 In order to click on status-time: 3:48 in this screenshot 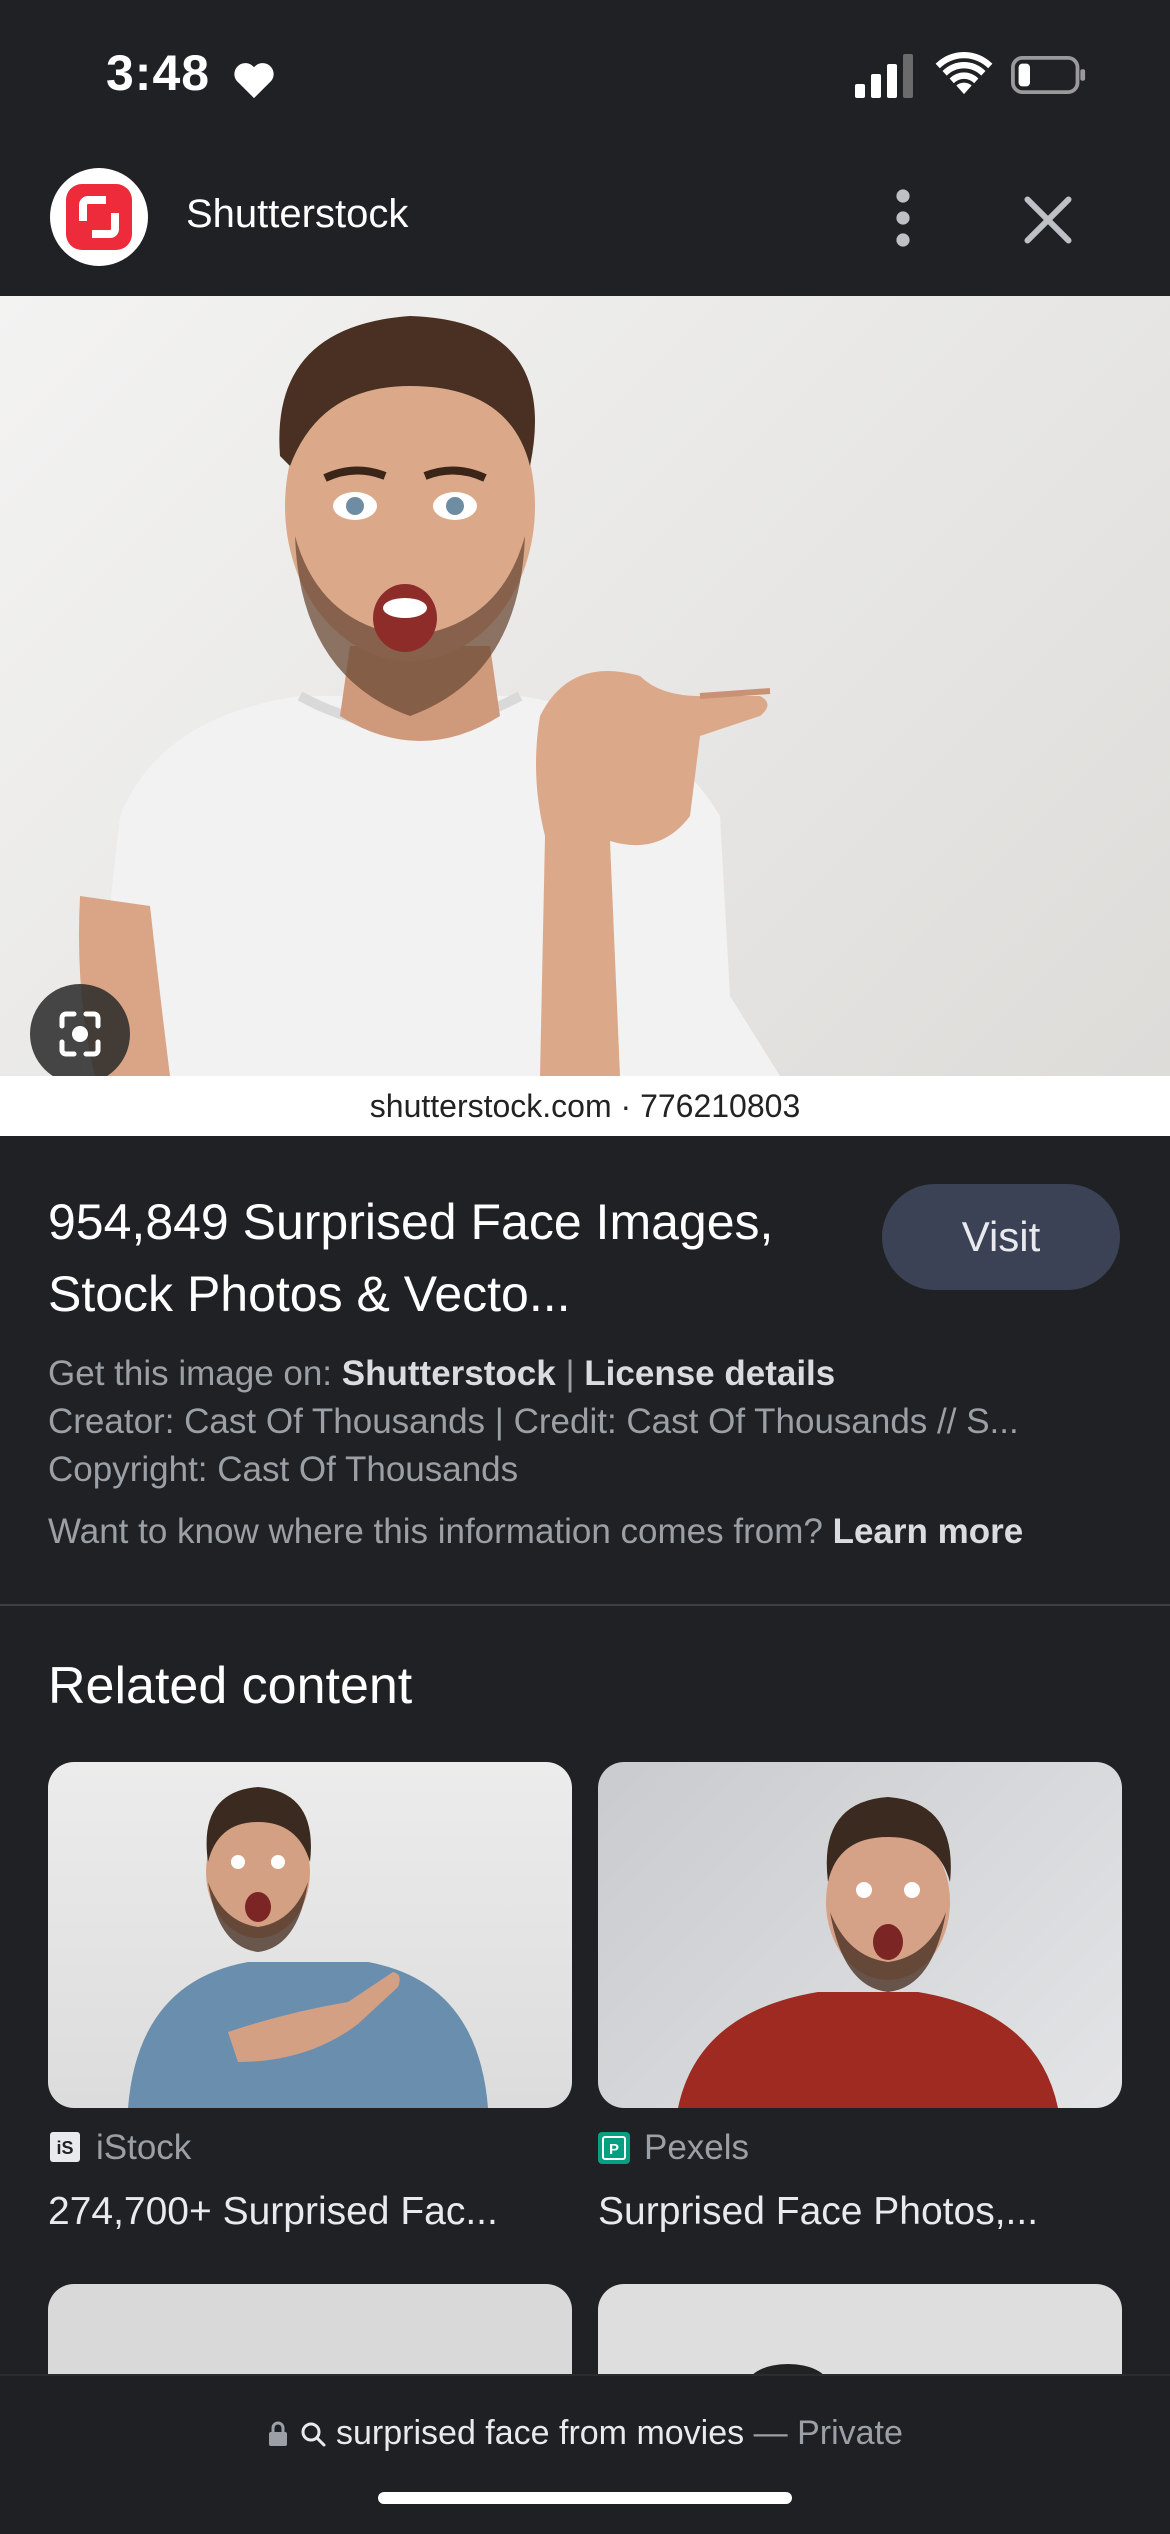, I will do `click(158, 73)`.